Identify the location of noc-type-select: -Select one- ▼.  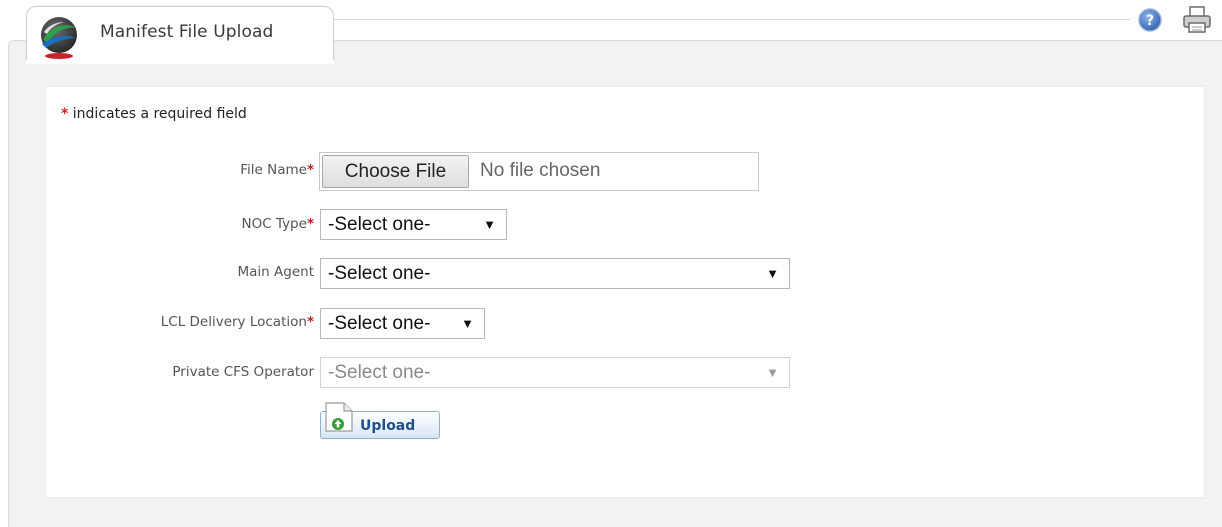
(413, 224).